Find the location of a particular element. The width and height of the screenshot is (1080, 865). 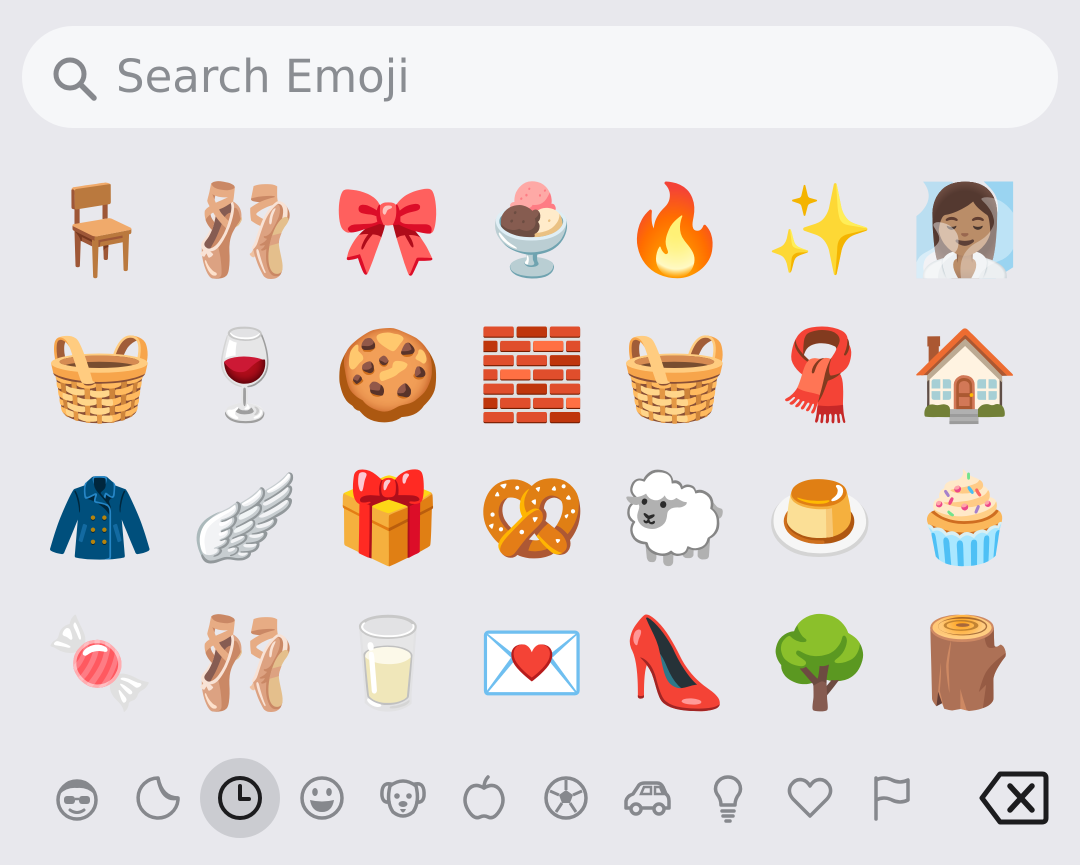

emoji-snowy-tree: 🌳 is located at coordinates (820, 663).